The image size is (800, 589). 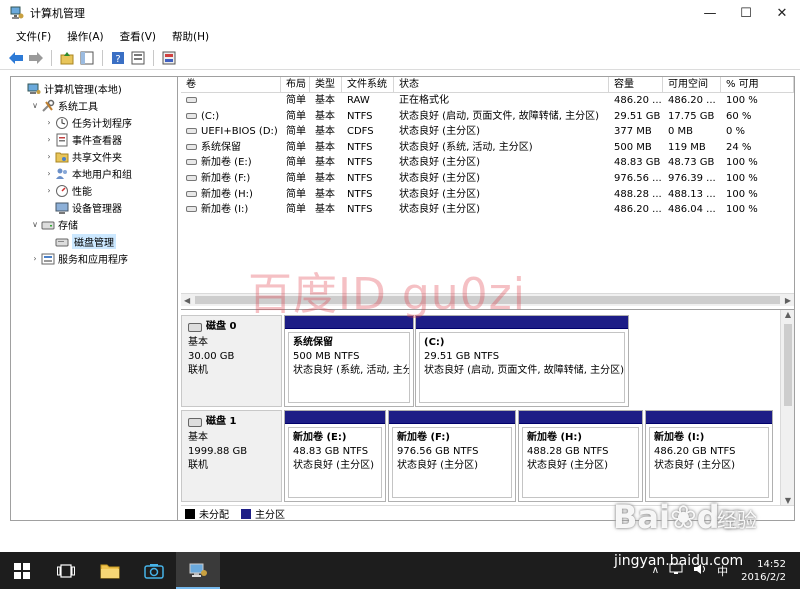 What do you see at coordinates (36, 58) in the screenshot?
I see `forward-arrow-icon` at bounding box center [36, 58].